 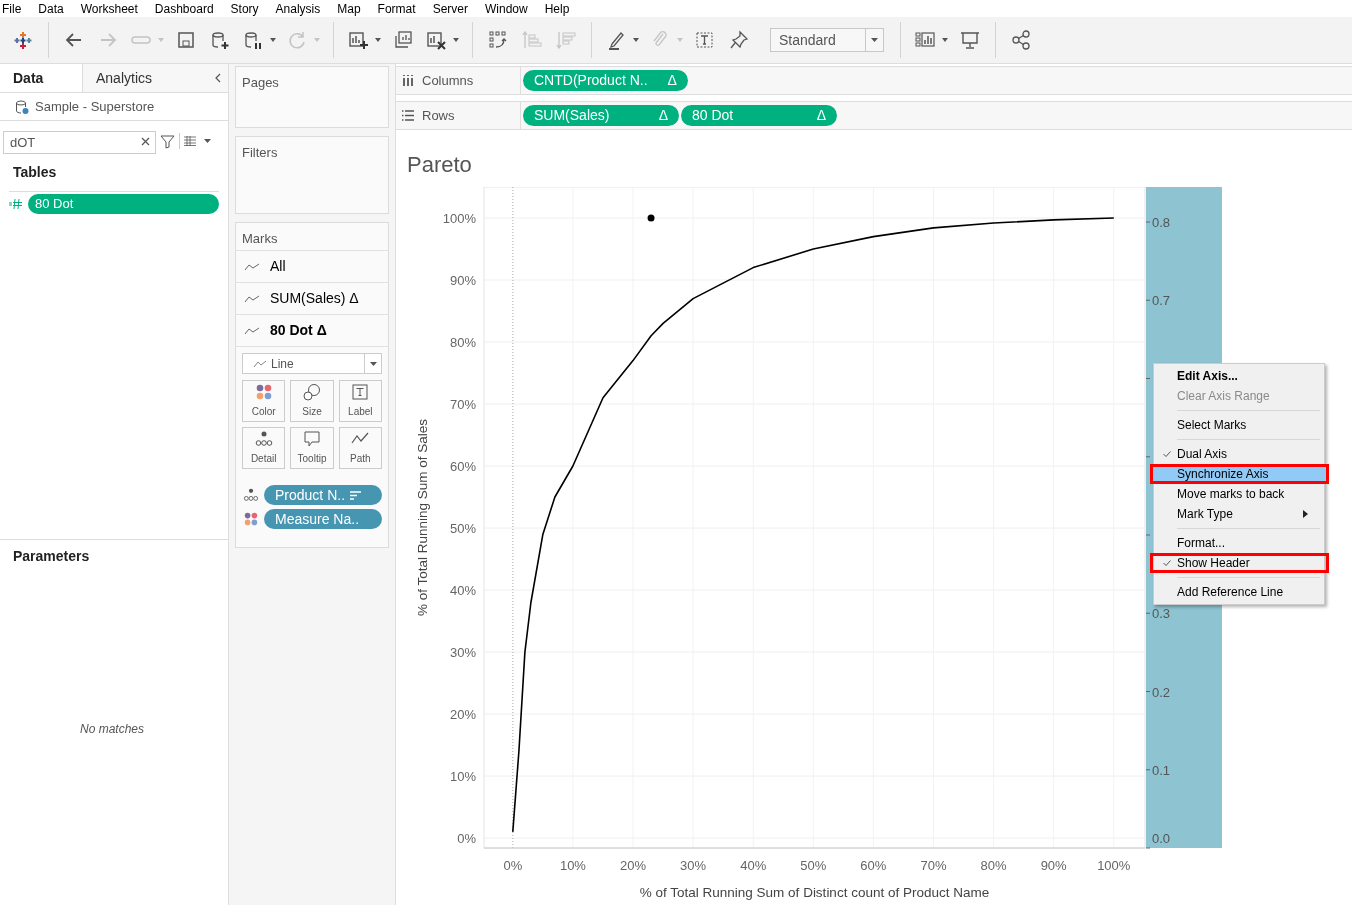 What do you see at coordinates (12, 9) in the screenshot?
I see `menu-item: File` at bounding box center [12, 9].